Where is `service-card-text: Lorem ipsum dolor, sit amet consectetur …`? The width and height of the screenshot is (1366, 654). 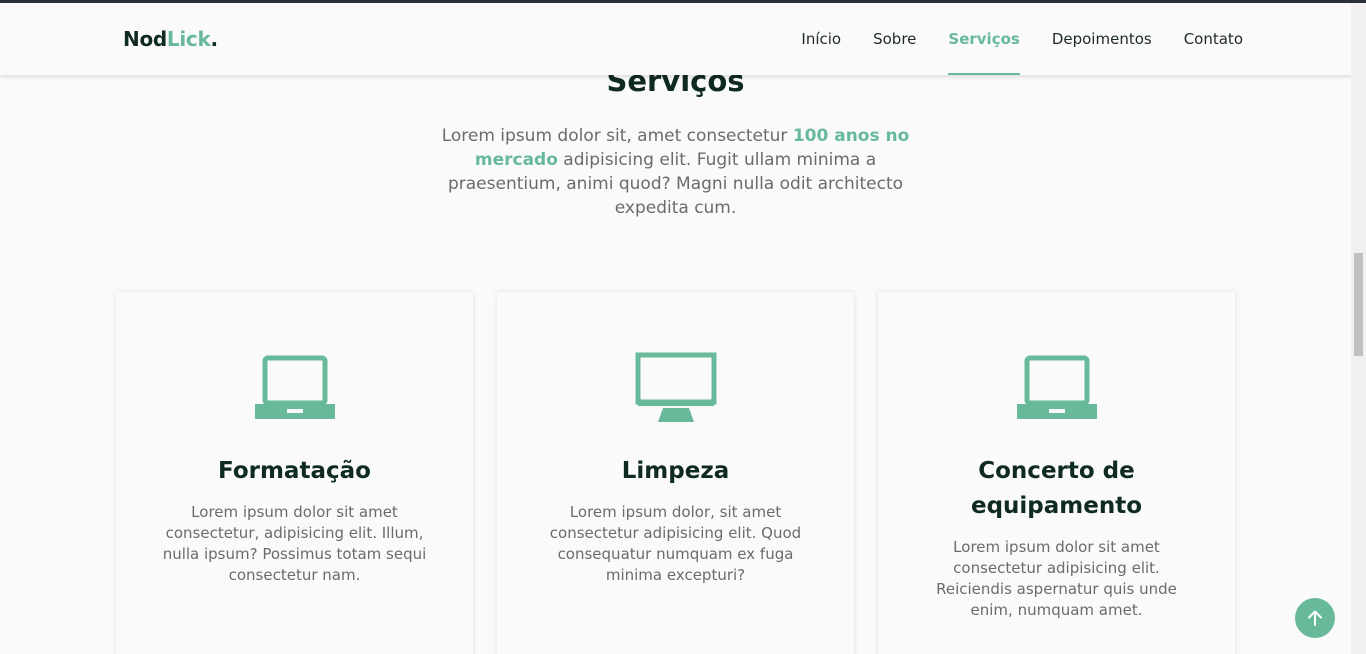 service-card-text: Lorem ipsum dolor, sit amet consectetur … is located at coordinates (675, 543).